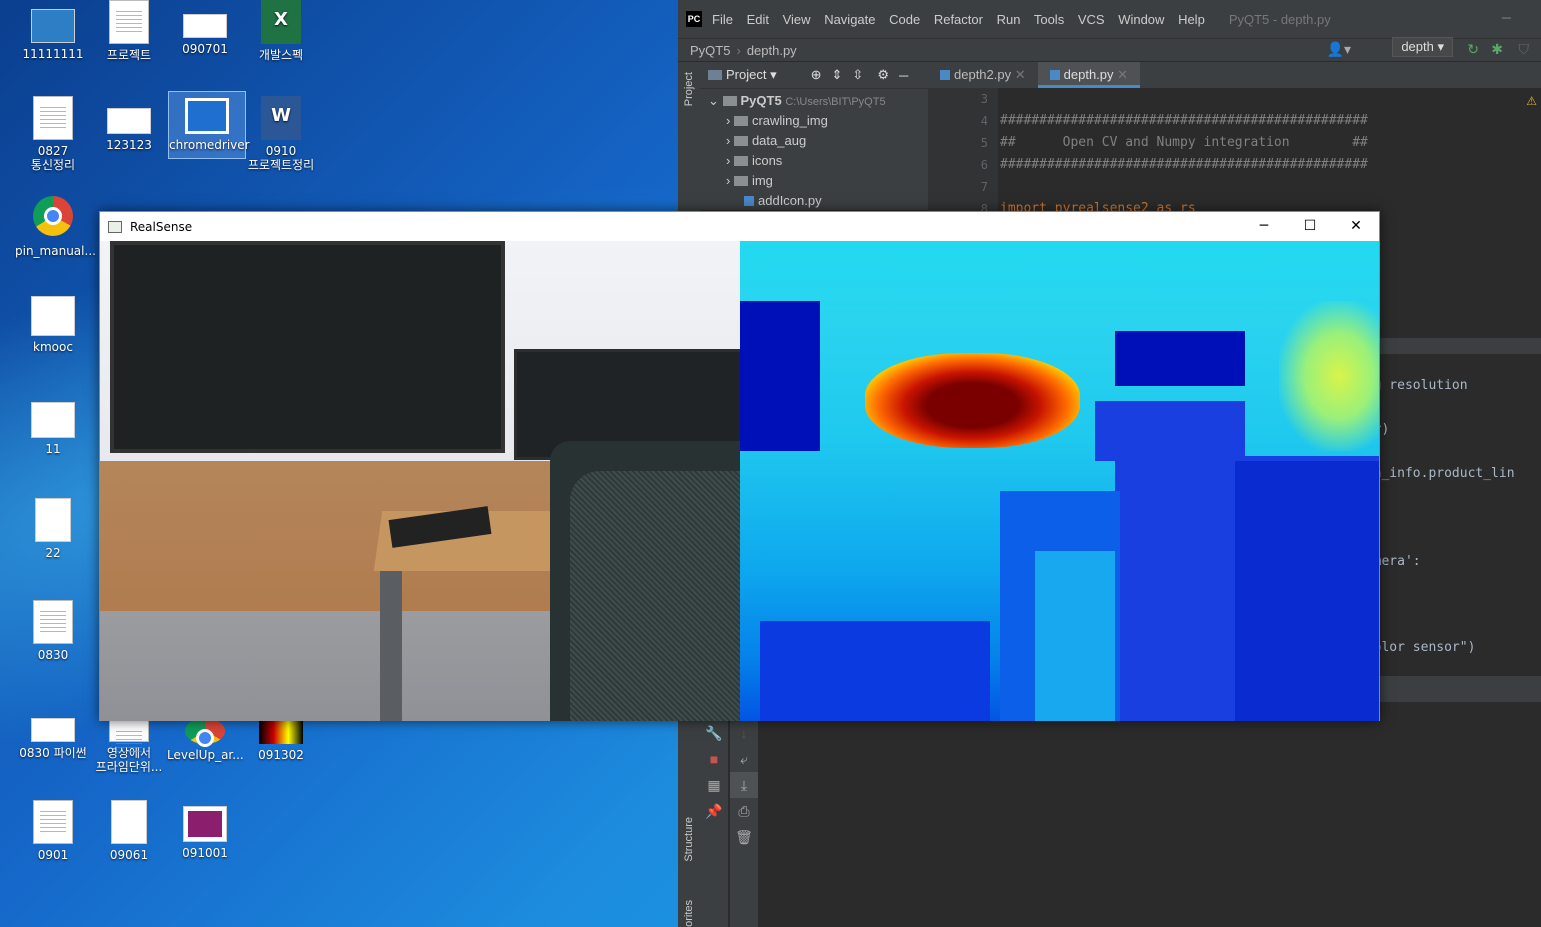  What do you see at coordinates (53, 216) in the screenshot?
I see `chrome-icon` at bounding box center [53, 216].